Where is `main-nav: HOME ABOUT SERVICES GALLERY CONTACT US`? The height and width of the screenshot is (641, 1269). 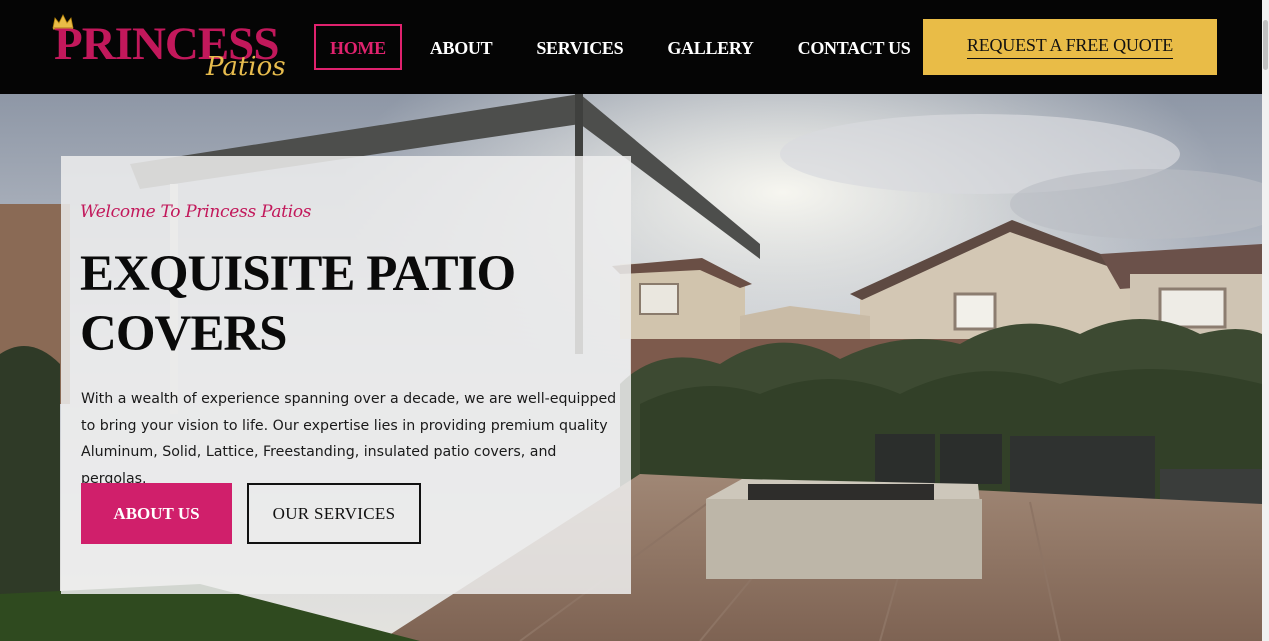 main-nav: HOME ABOUT SERVICES GALLERY CONTACT US is located at coordinates (626, 47).